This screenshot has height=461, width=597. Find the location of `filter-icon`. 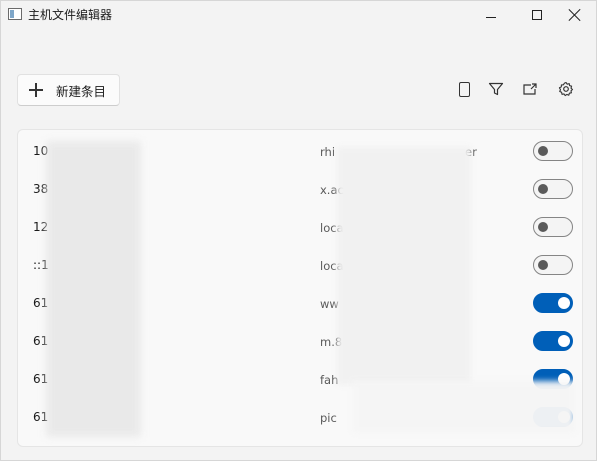

filter-icon is located at coordinates (496, 89).